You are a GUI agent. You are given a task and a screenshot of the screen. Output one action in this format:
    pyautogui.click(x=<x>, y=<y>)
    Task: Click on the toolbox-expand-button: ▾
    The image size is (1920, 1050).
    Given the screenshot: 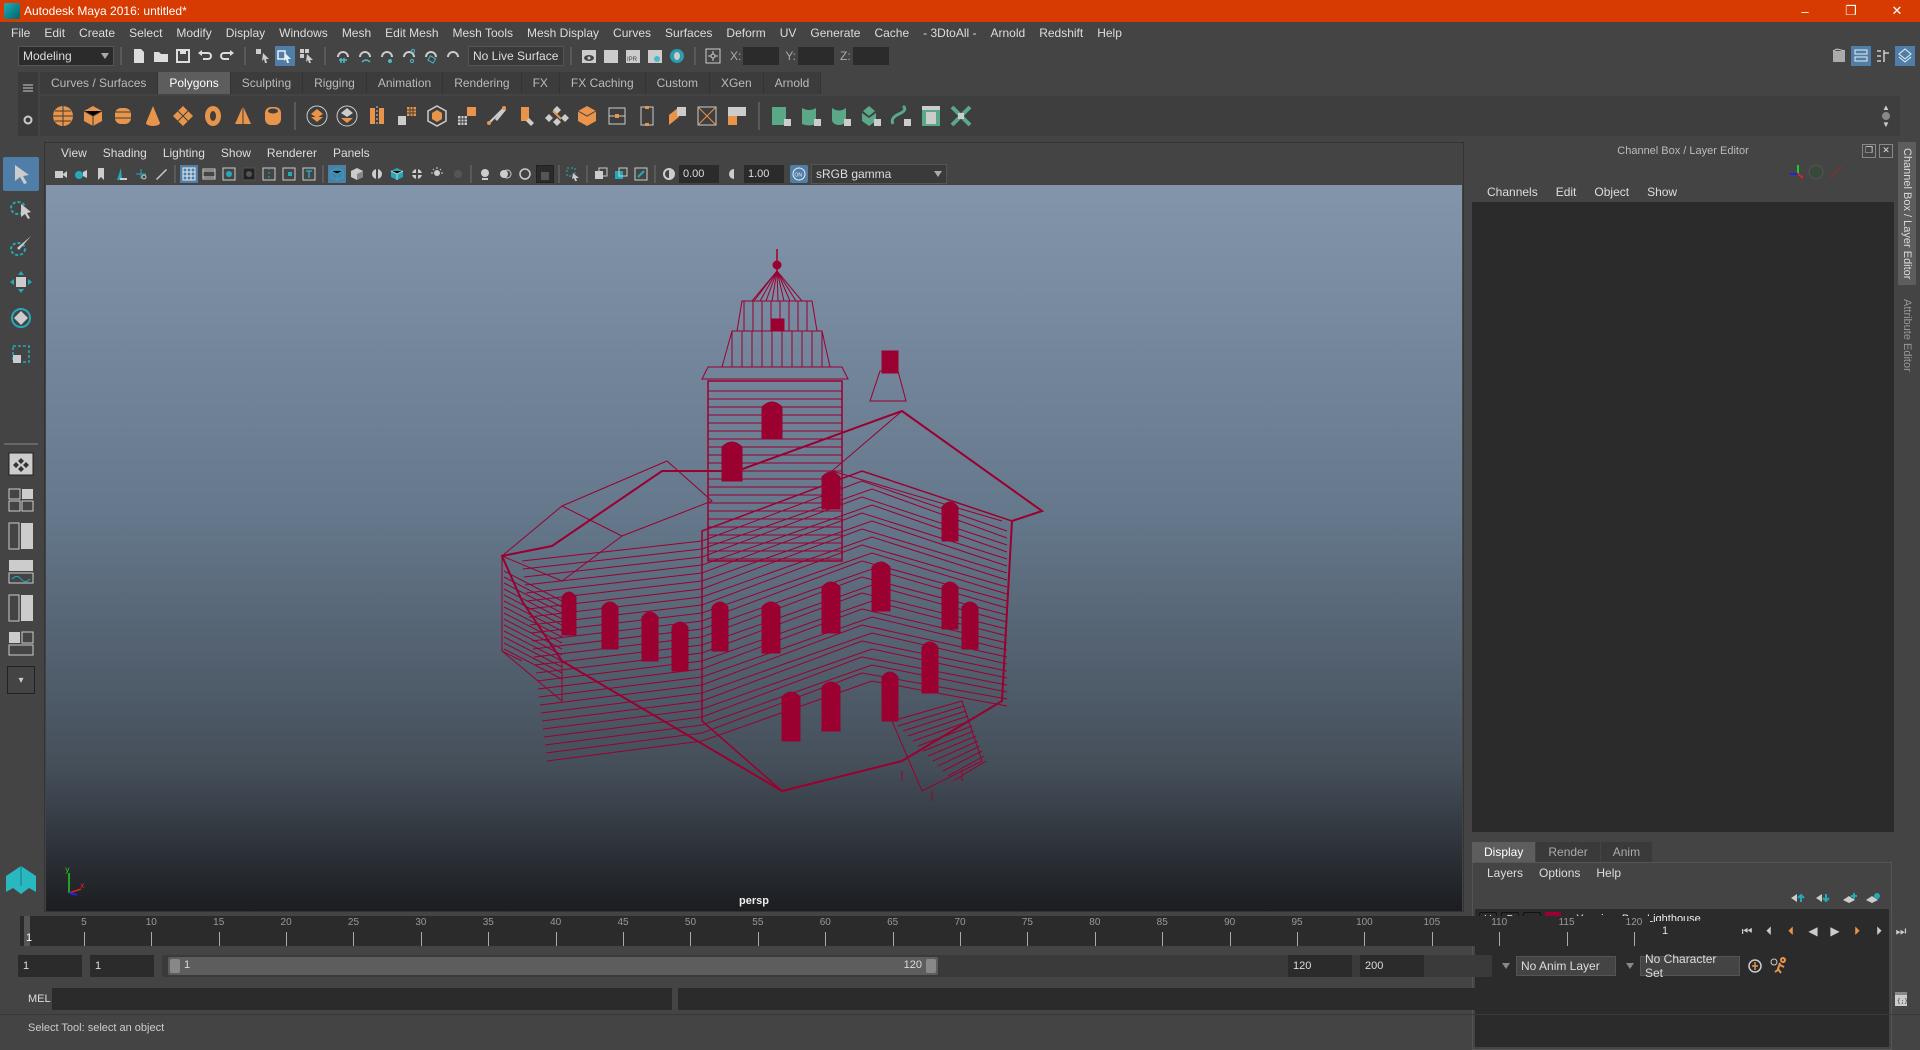 What is the action you would take?
    pyautogui.click(x=21, y=680)
    